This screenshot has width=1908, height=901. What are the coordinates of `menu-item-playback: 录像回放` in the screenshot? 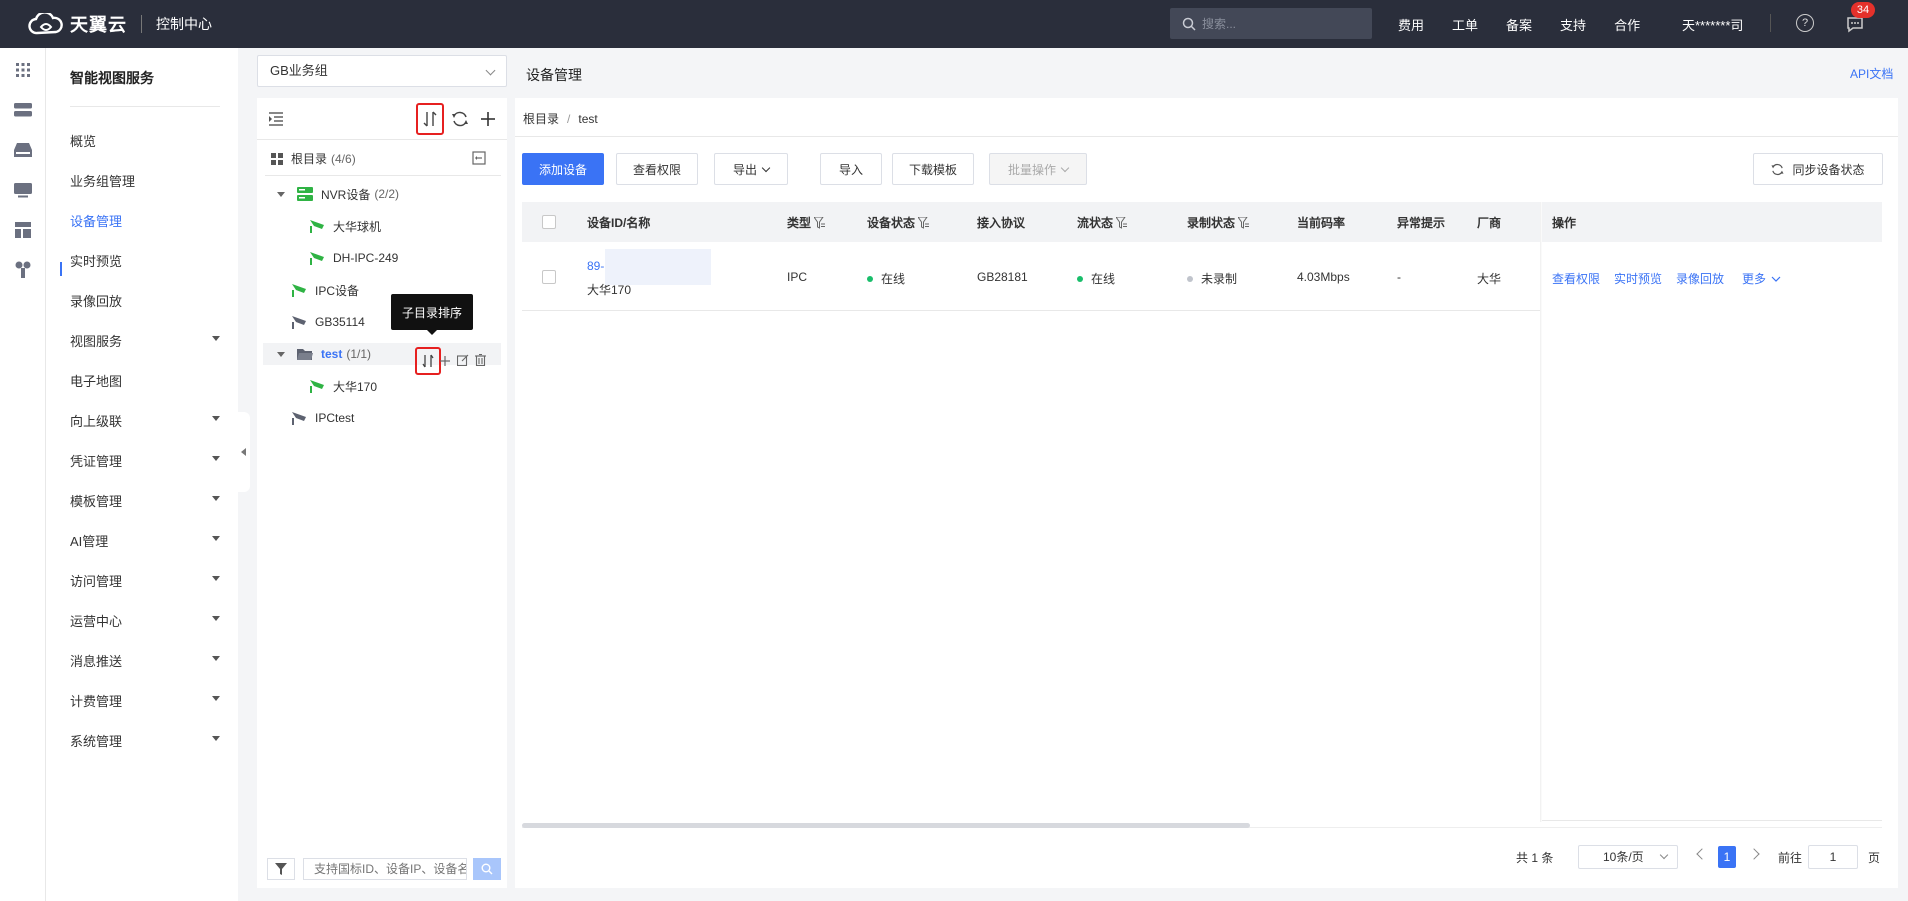 It's located at (145, 300).